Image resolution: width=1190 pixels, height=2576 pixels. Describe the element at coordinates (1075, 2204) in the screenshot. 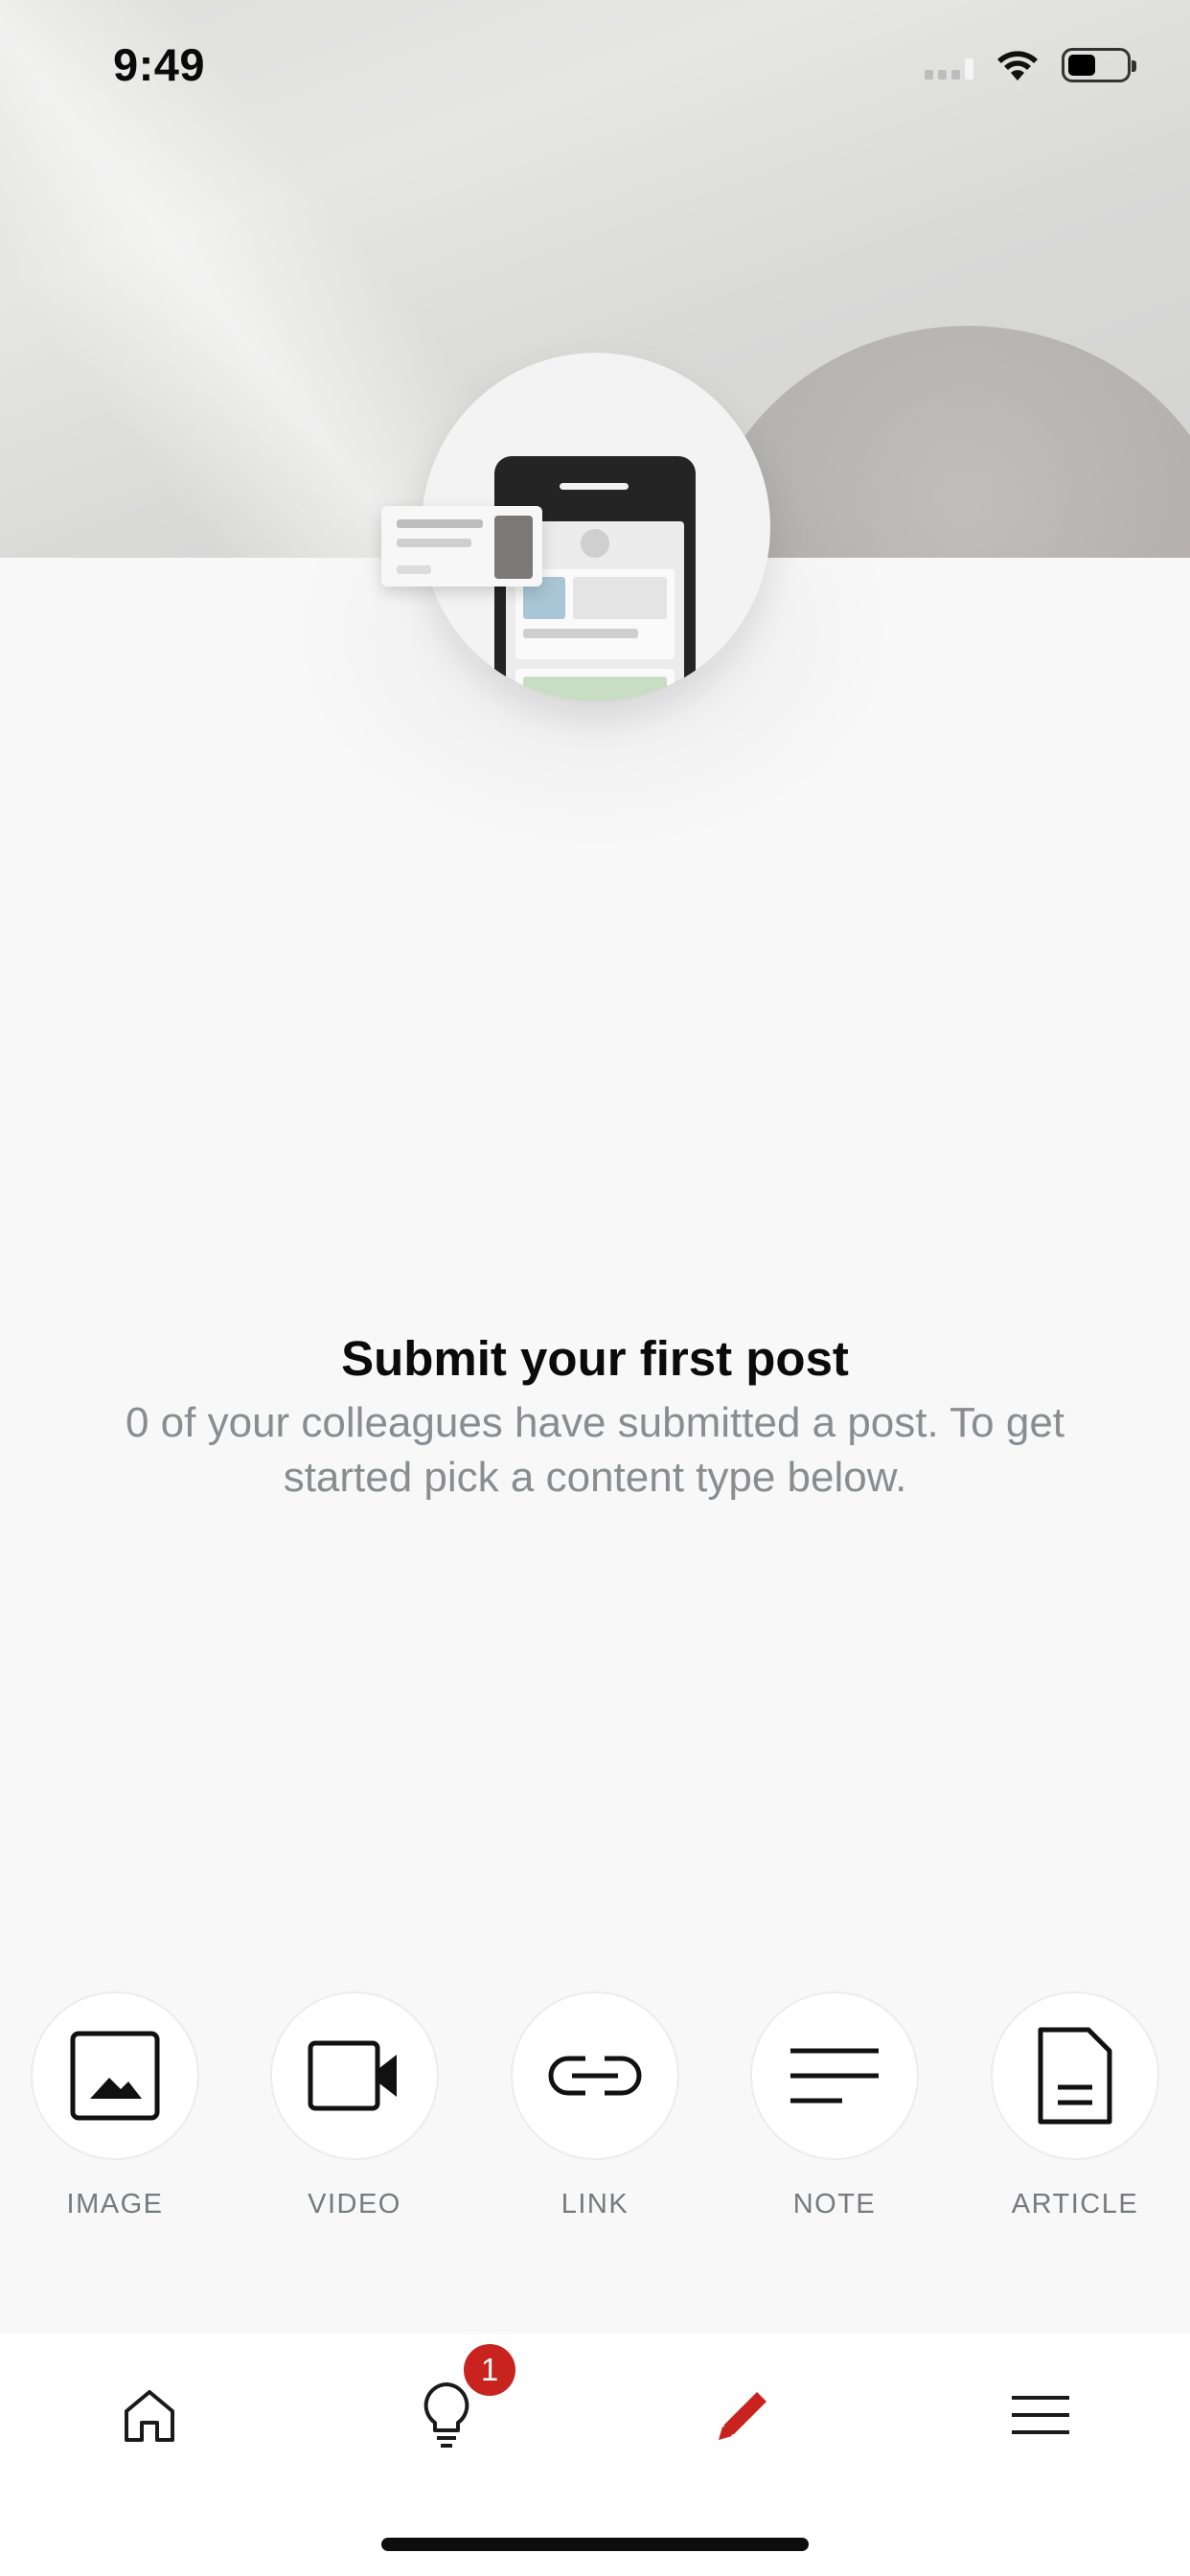

I see `content-type-label: ARTICLE` at that location.